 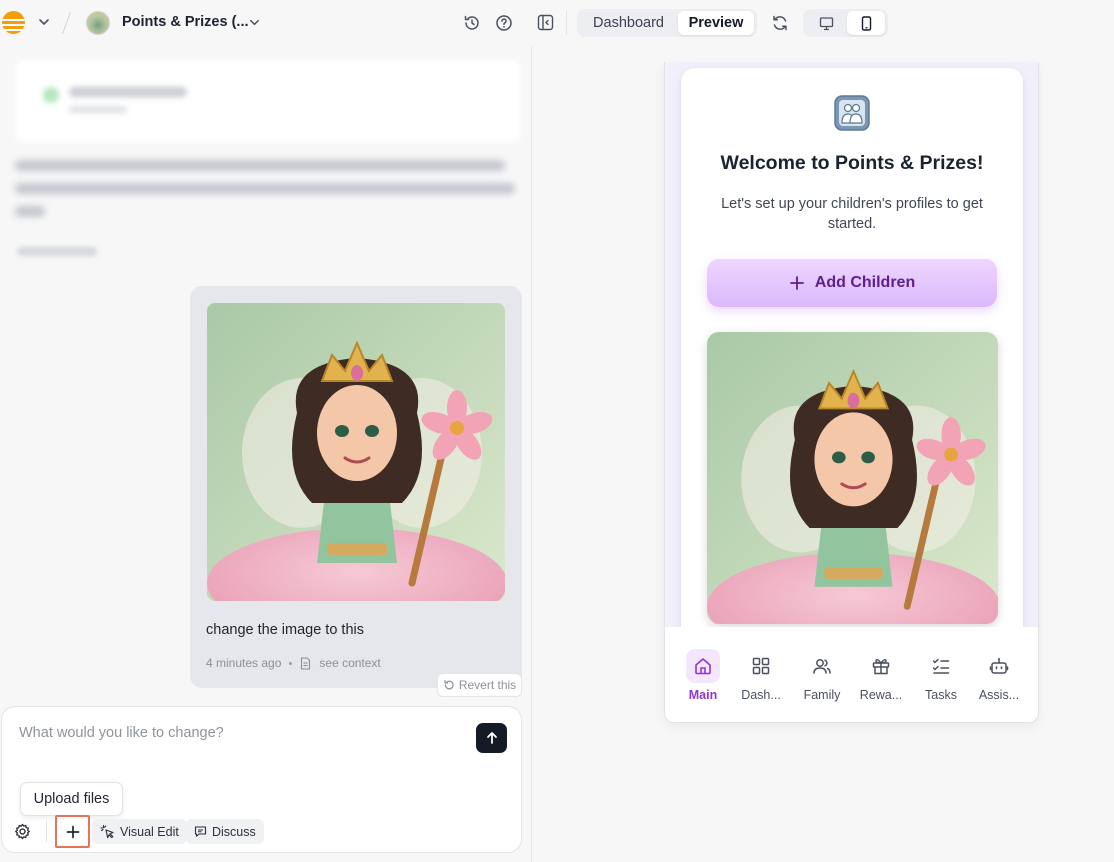 What do you see at coordinates (716, 23) in the screenshot?
I see `tab-preview: Preview` at bounding box center [716, 23].